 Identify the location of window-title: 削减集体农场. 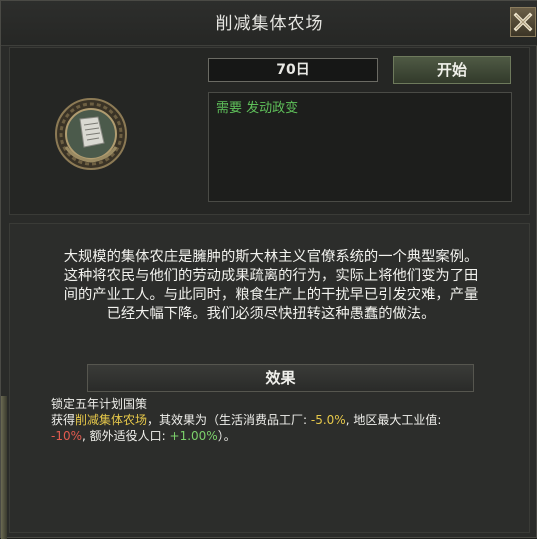
(269, 24).